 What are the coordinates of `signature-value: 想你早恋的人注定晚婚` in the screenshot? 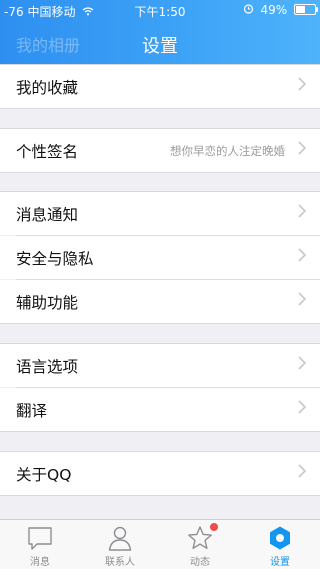 It's located at (227, 151).